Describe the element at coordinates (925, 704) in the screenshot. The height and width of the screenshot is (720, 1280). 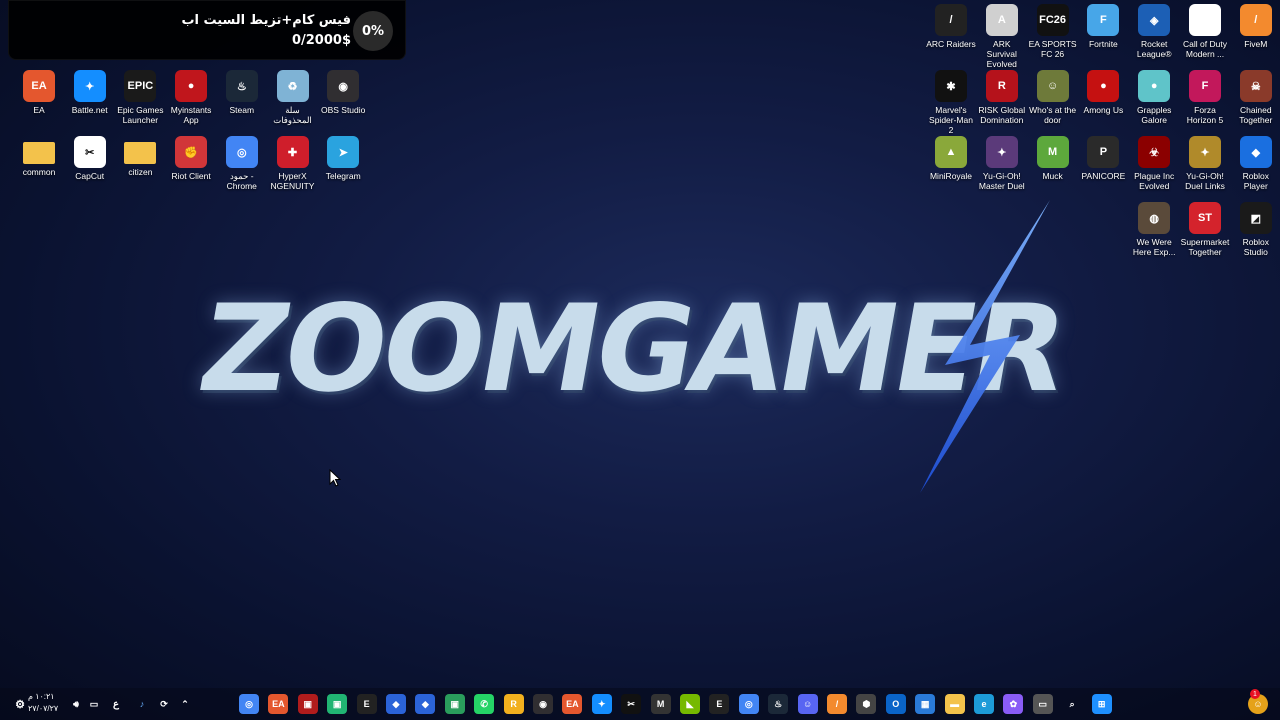
I see `store-taskbar-icon: ▦` at that location.